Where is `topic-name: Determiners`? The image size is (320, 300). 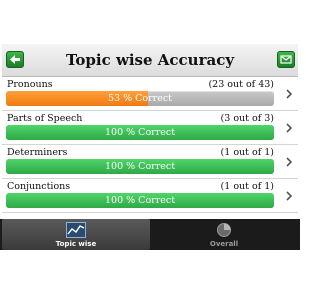 topic-name: Determiners is located at coordinates (37, 152).